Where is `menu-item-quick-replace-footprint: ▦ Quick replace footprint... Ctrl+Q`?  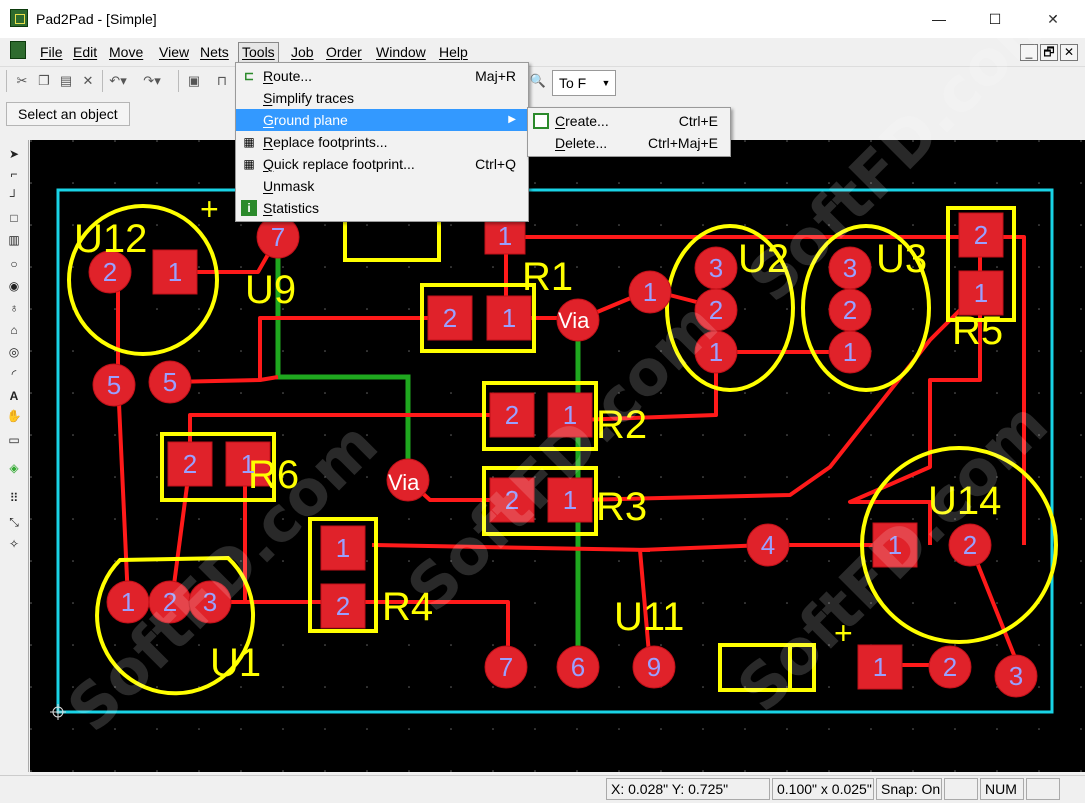
menu-item-quick-replace-footprint: ▦ Quick replace footprint... Ctrl+Q is located at coordinates (382, 164).